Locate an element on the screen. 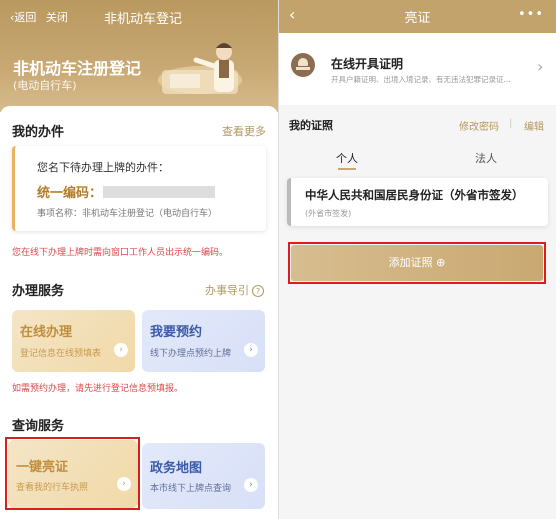 The width and height of the screenshot is (556, 519). tab-corporate: 法人 is located at coordinates (486, 158).